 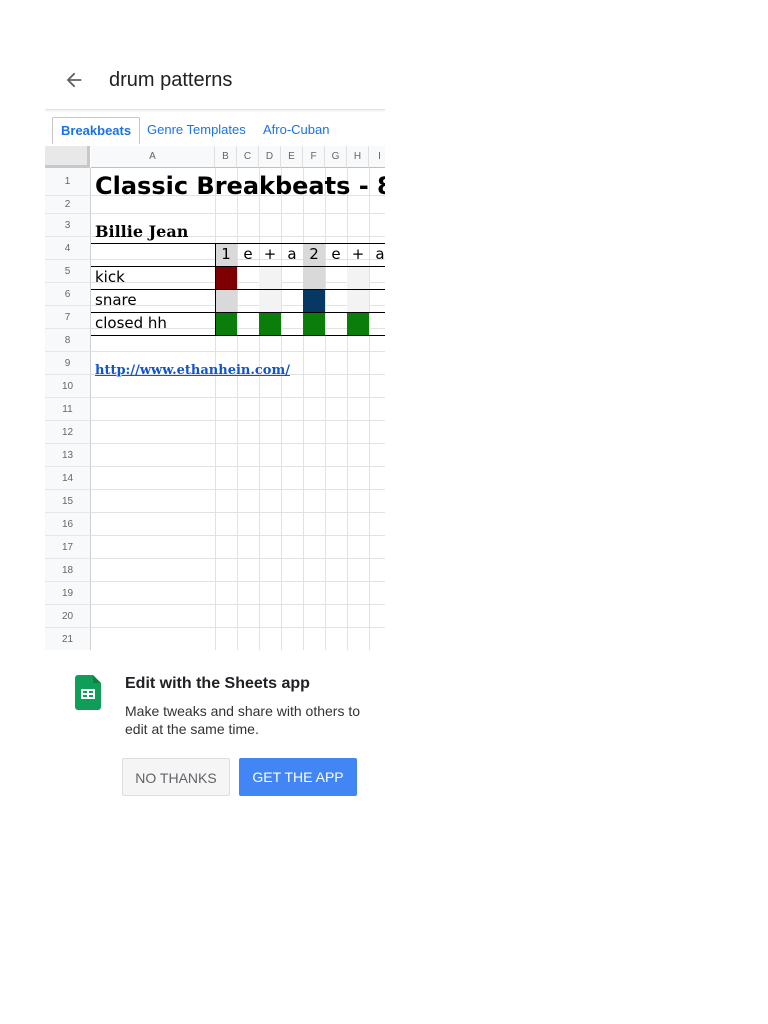 What do you see at coordinates (270, 157) in the screenshot?
I see `column-header-d: D` at bounding box center [270, 157].